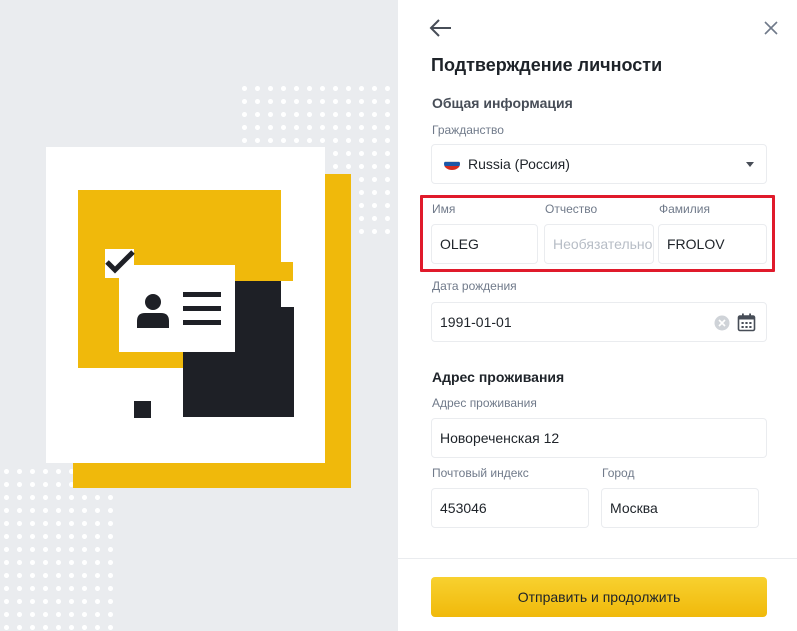 The height and width of the screenshot is (631, 797). What do you see at coordinates (120, 262) in the screenshot?
I see `checkmark-icon` at bounding box center [120, 262].